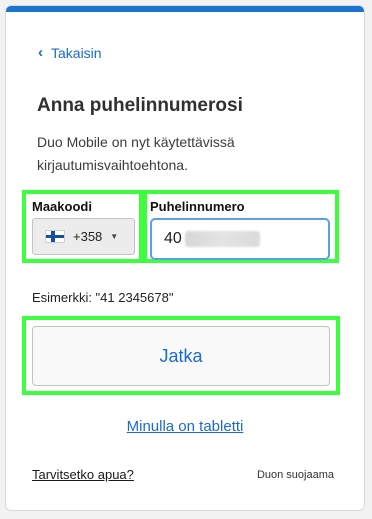  I want to click on back-label: Takaisin, so click(76, 52).